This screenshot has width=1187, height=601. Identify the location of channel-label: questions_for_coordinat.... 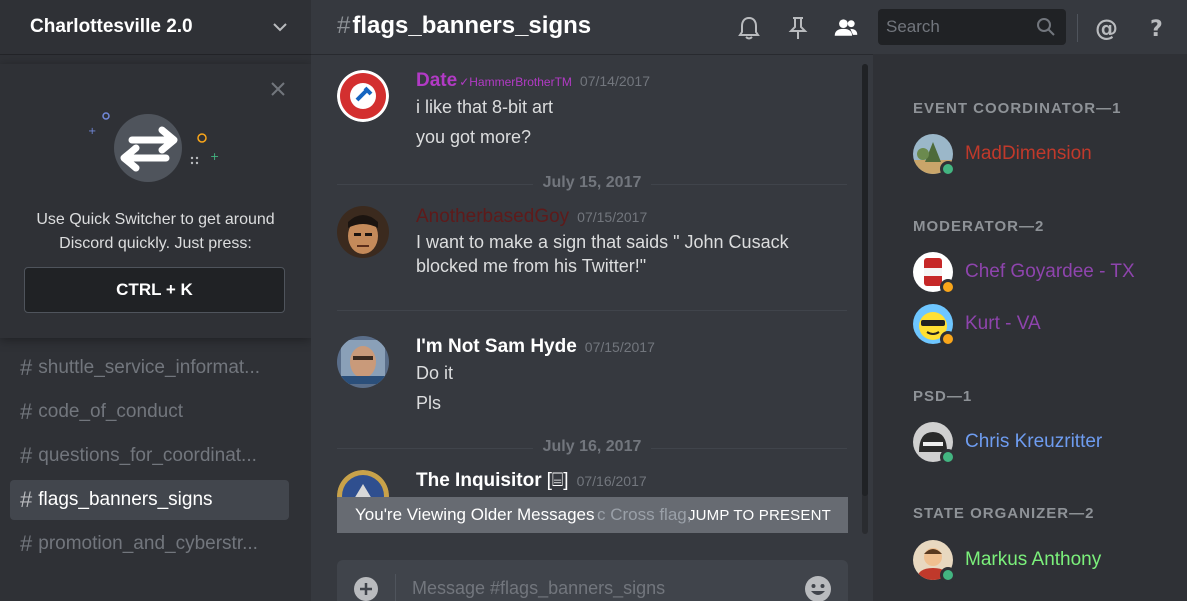
(147, 455).